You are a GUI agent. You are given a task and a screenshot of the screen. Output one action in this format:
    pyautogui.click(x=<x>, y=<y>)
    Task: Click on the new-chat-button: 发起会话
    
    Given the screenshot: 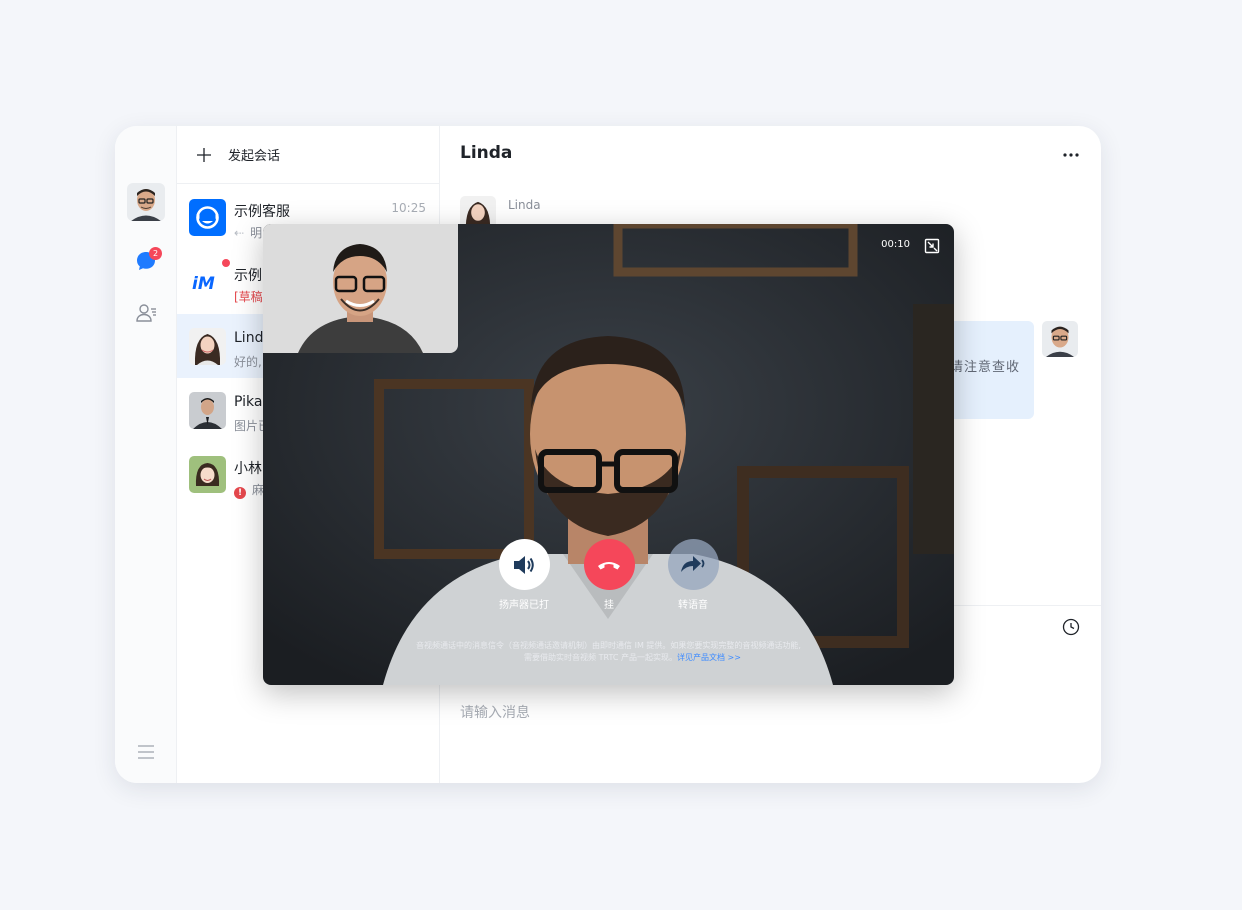 What is the action you would take?
    pyautogui.click(x=308, y=155)
    